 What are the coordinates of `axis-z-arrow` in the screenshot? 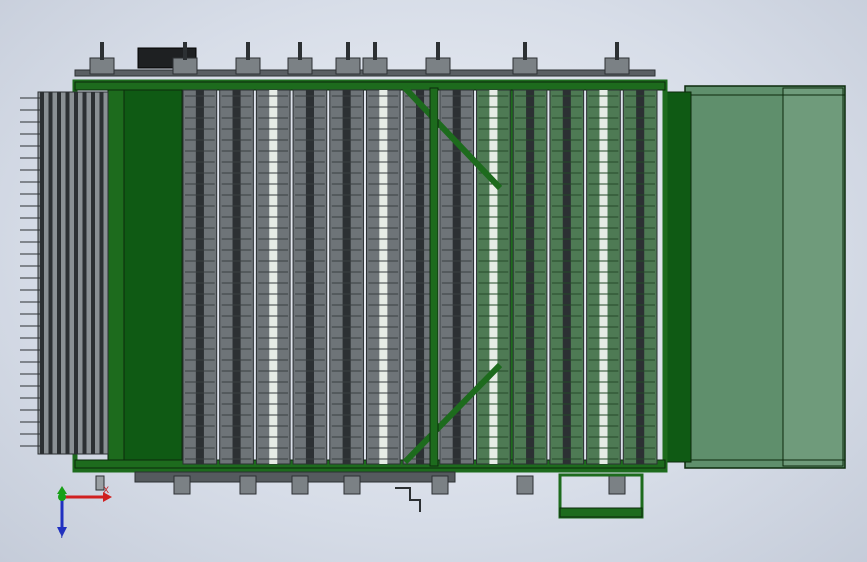 It's located at (62, 490).